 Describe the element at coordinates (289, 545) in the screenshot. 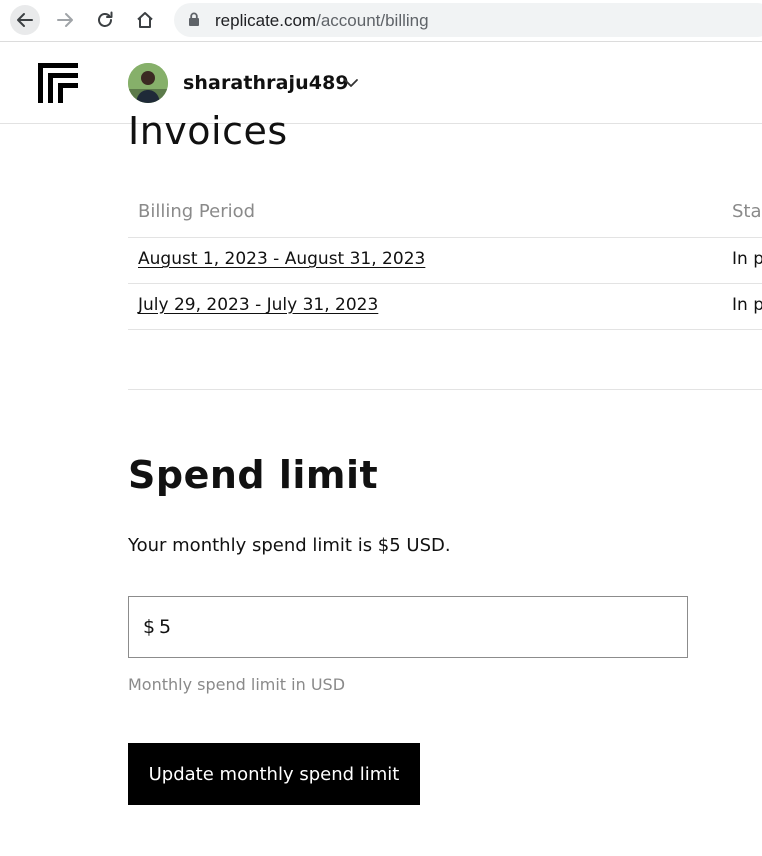

I see `spend-limit-description: Your monthly spend limit is $5 USD.` at that location.